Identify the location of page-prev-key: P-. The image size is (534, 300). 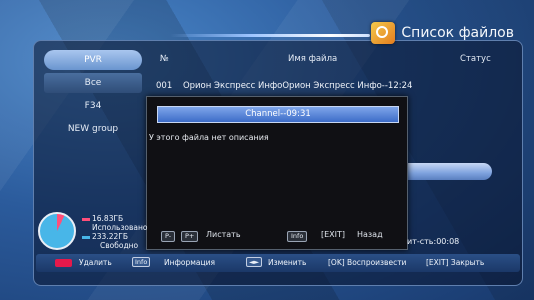
(168, 236).